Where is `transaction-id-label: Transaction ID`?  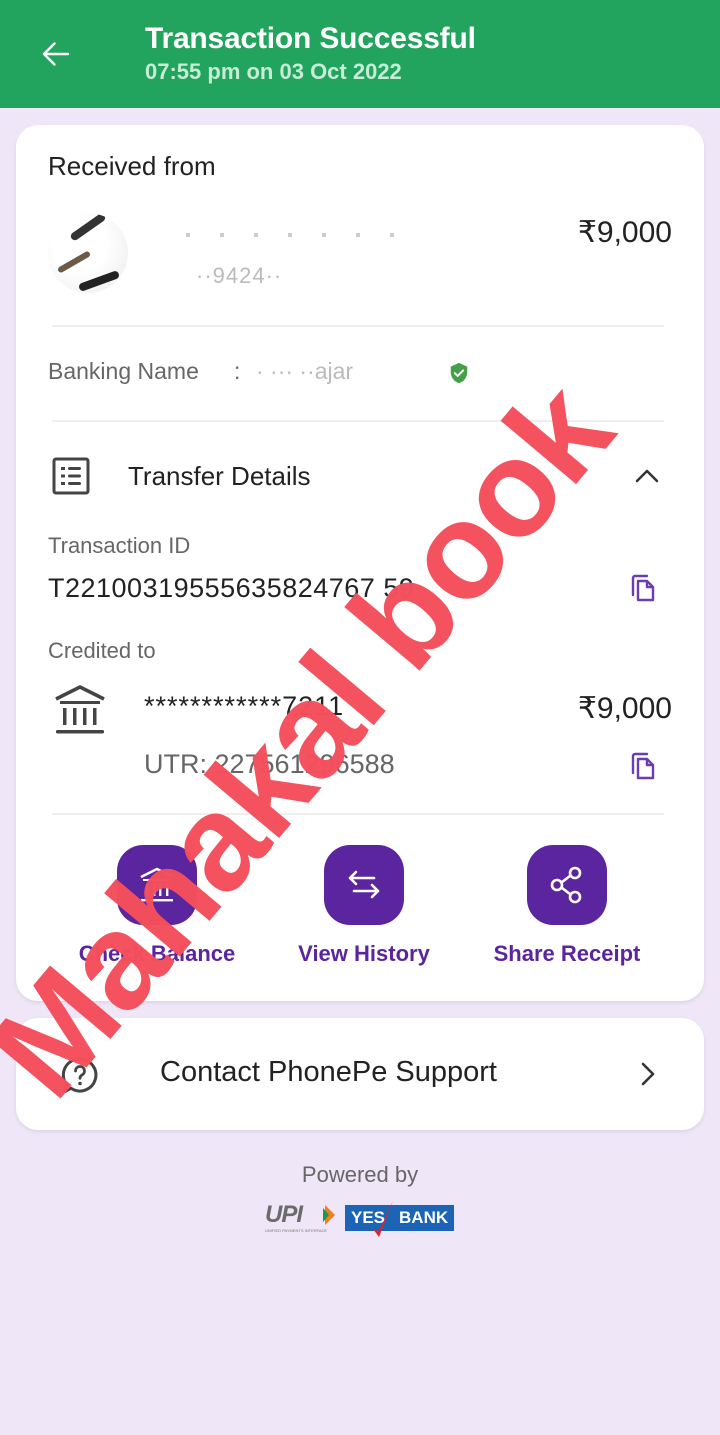 transaction-id-label: Transaction ID is located at coordinates (119, 545).